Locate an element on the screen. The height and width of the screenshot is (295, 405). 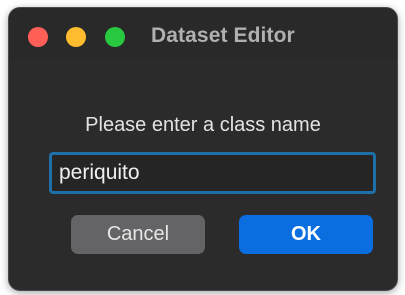
dialog-prompt: Please enter a class name is located at coordinates (203, 125).